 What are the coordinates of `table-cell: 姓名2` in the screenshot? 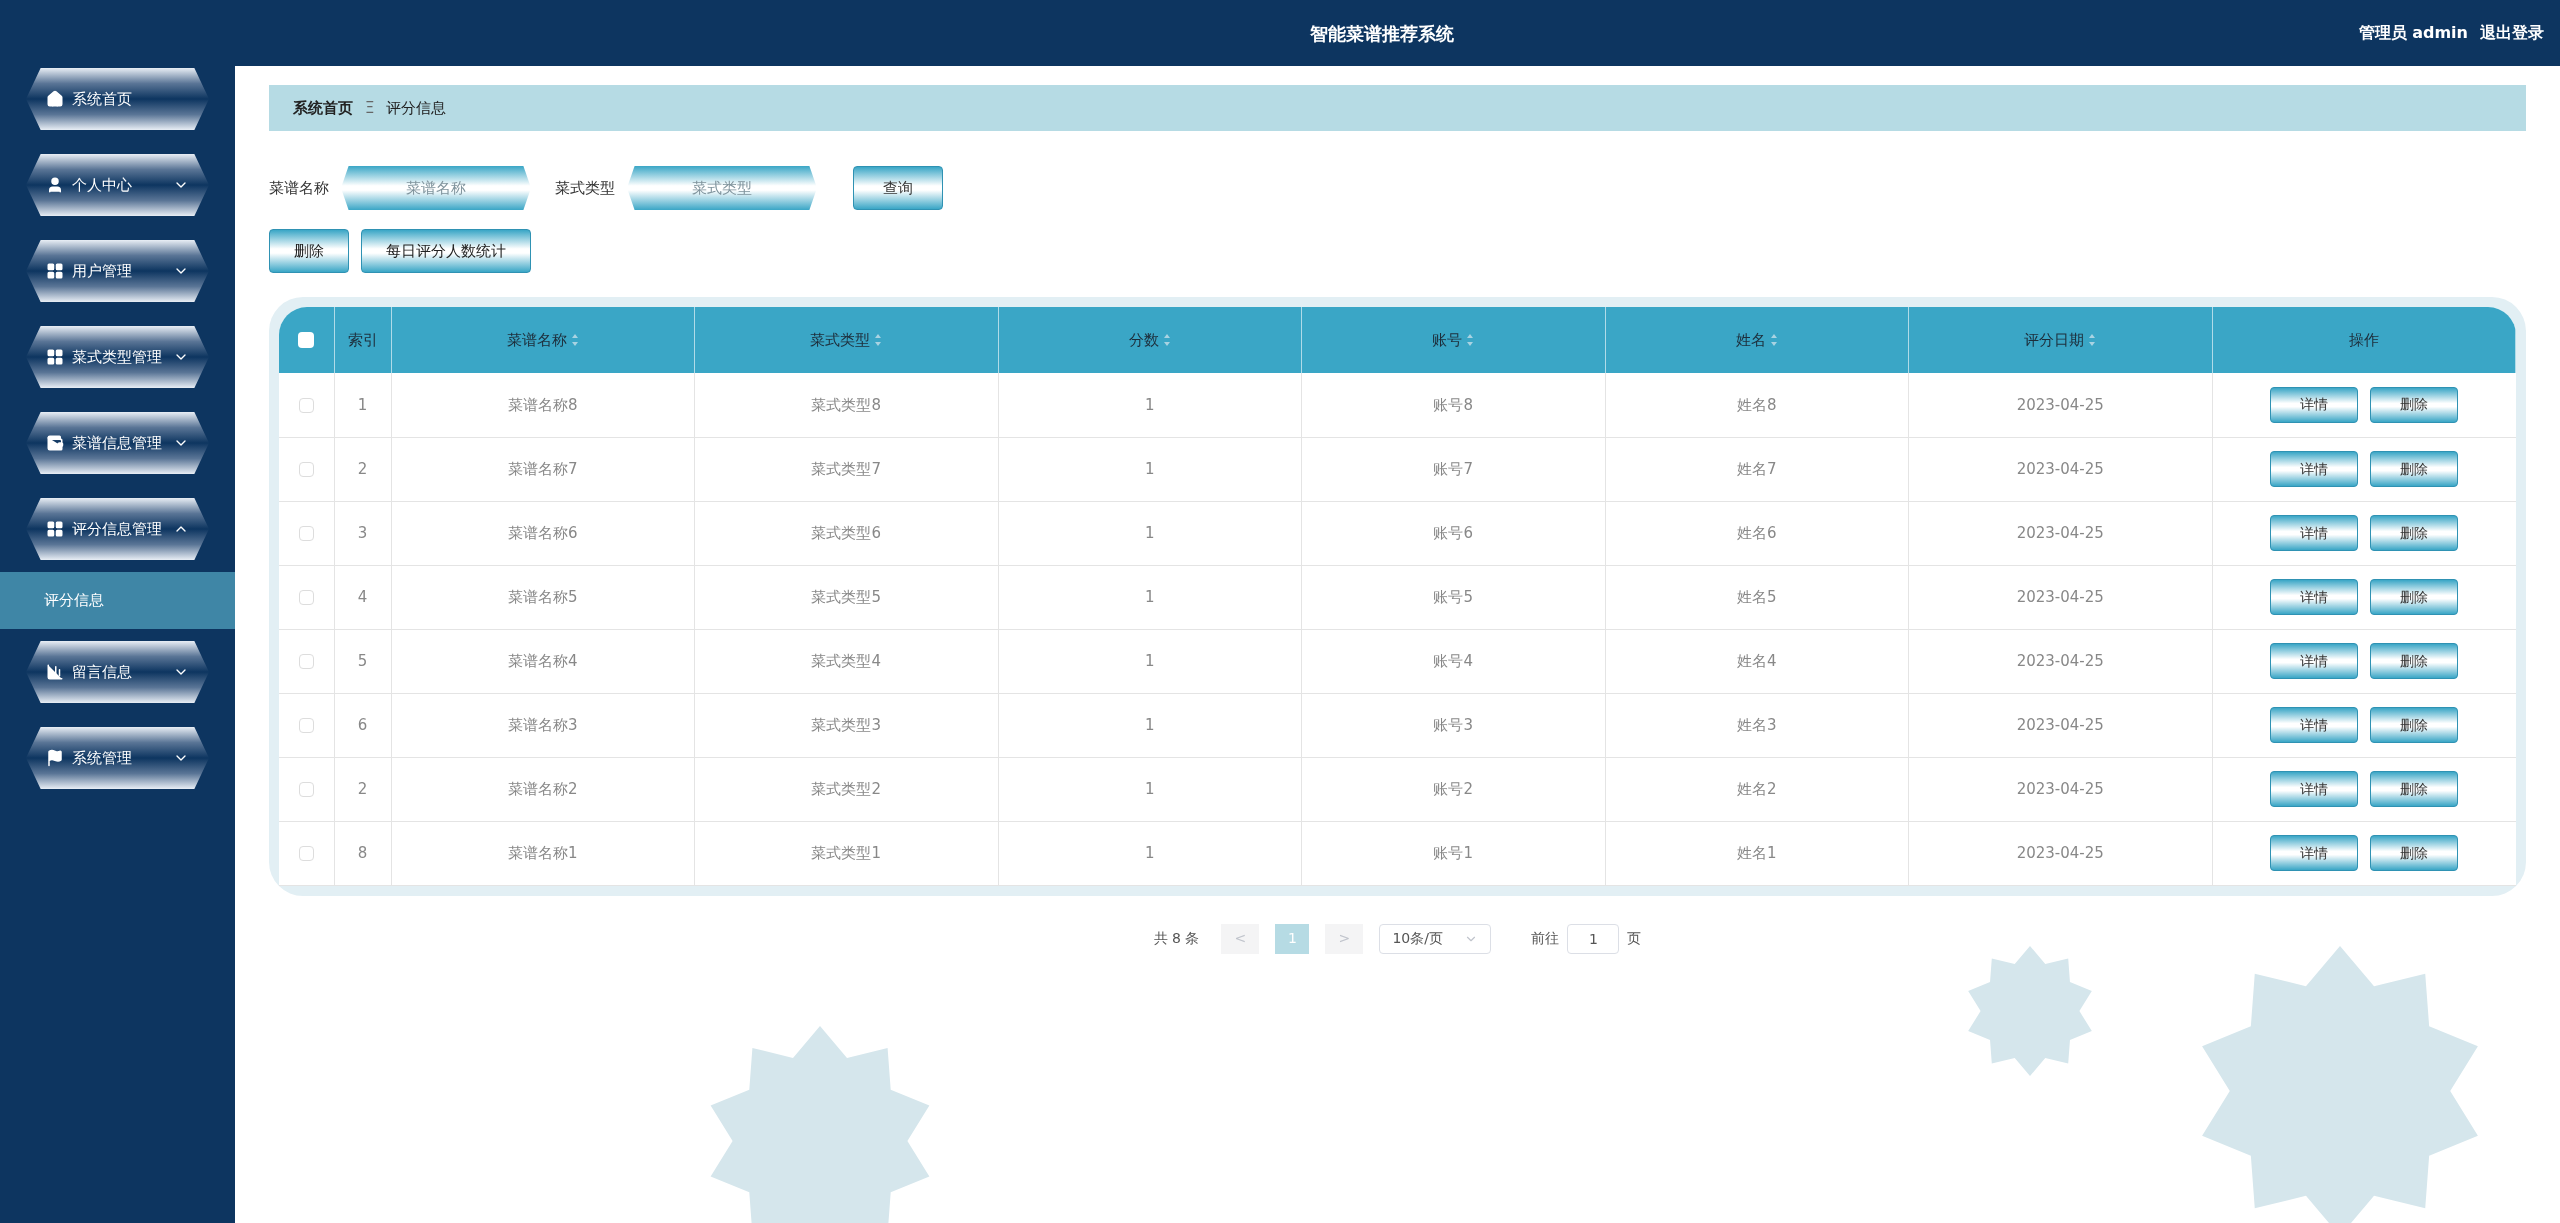 It's located at (1756, 788).